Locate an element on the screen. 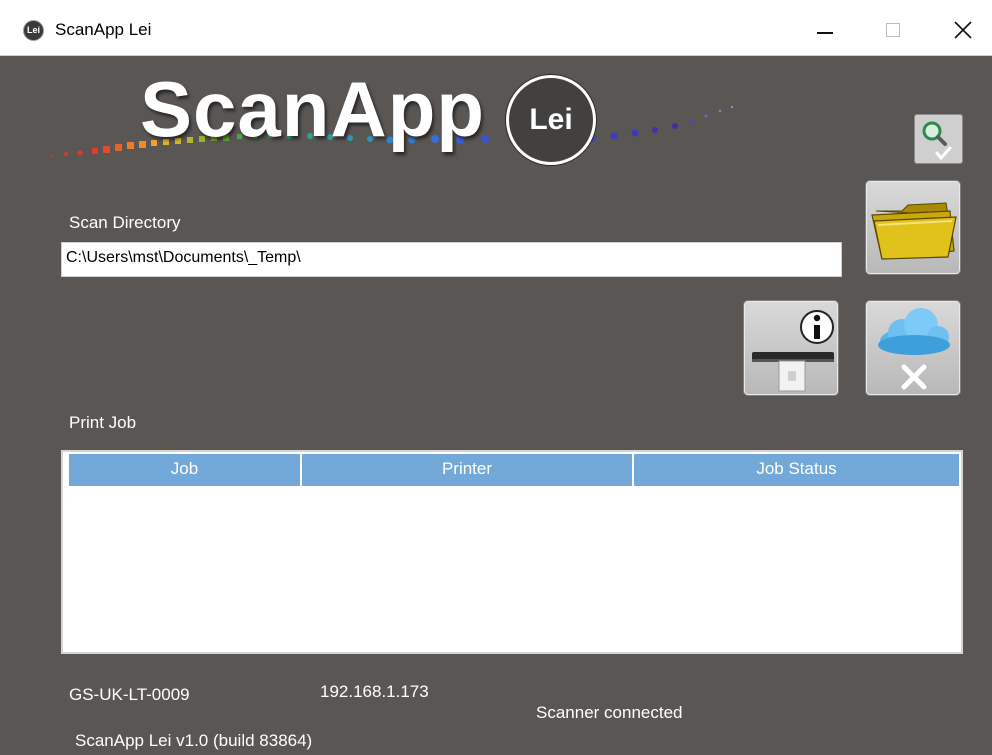  maximize-button is located at coordinates (893, 30).